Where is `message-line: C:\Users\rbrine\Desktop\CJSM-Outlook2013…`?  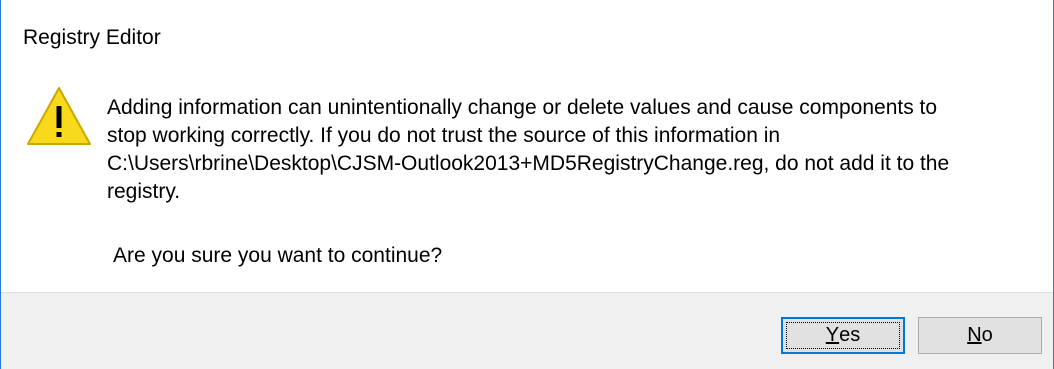
message-line: C:\Users\rbrine\Desktop\CJSM-Outlook2013… is located at coordinates (528, 163).